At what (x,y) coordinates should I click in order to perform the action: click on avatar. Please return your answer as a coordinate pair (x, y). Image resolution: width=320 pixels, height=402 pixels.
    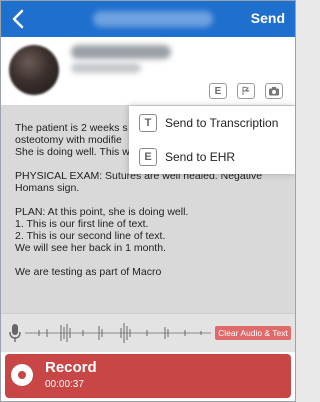
    Looking at the image, I should click on (34, 70).